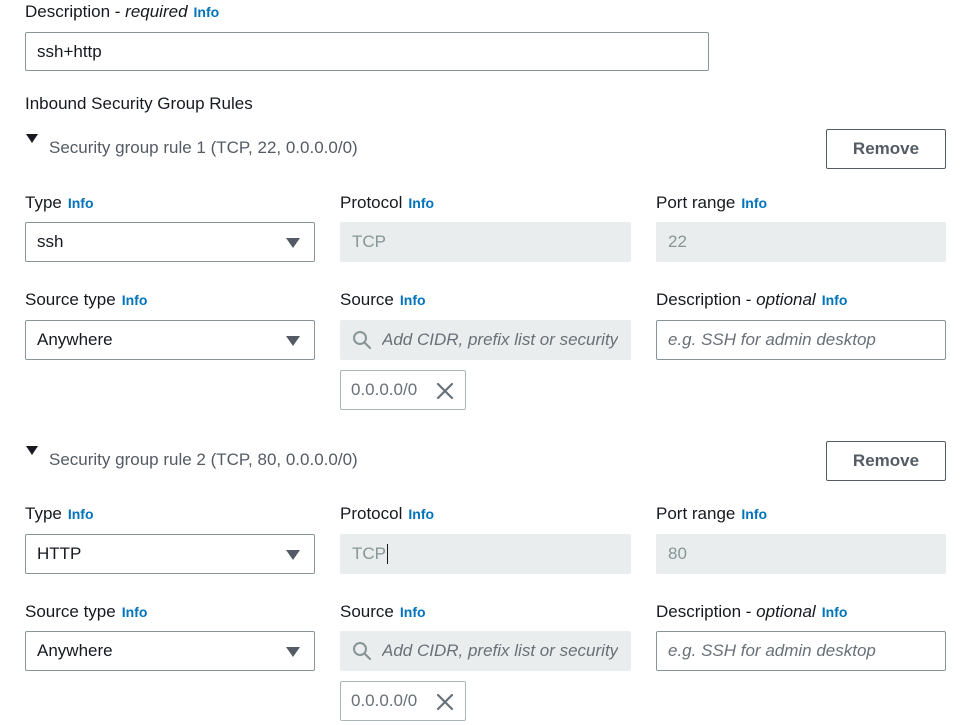  I want to click on inbound-rules-heading: Inbound Security Group Rules, so click(139, 103).